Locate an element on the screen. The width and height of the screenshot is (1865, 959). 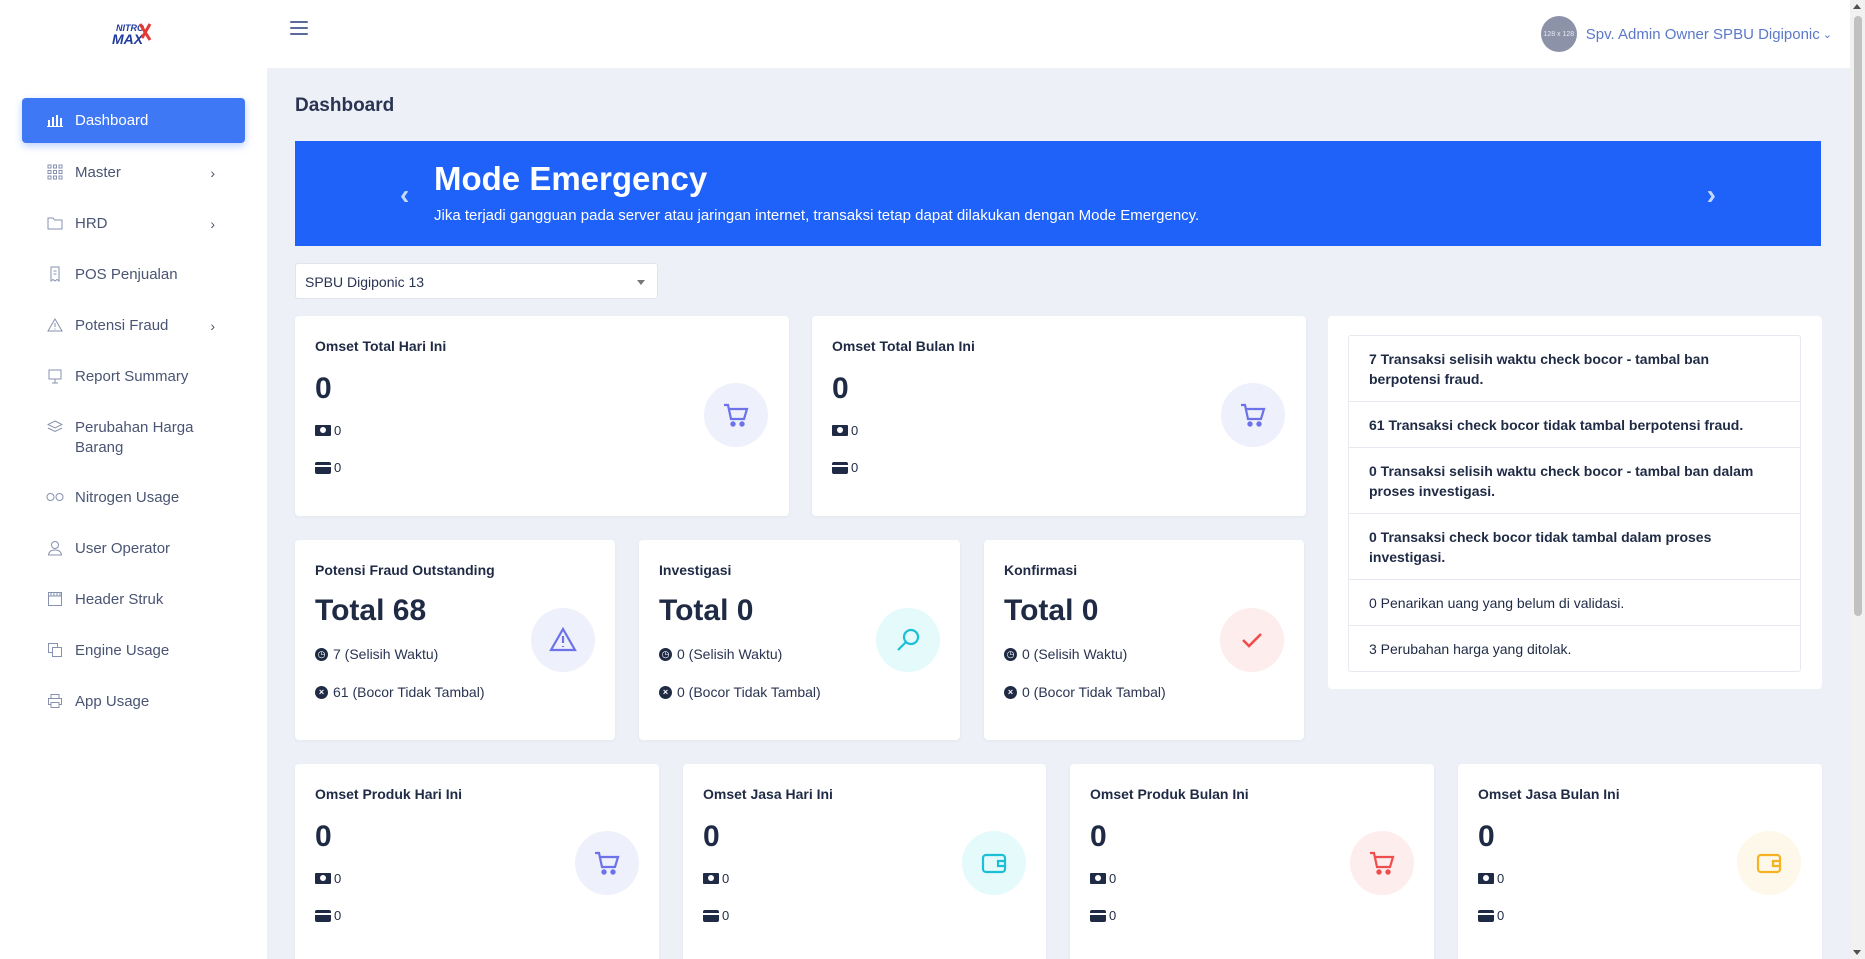
grid-icon is located at coordinates (55, 172).